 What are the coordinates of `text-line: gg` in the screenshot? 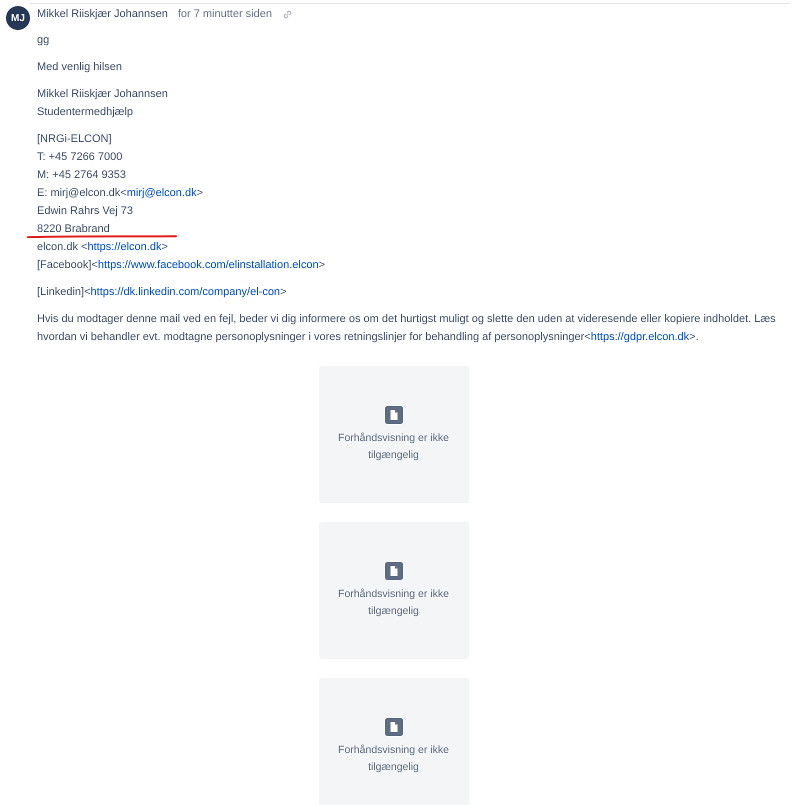 It's located at (43, 40).